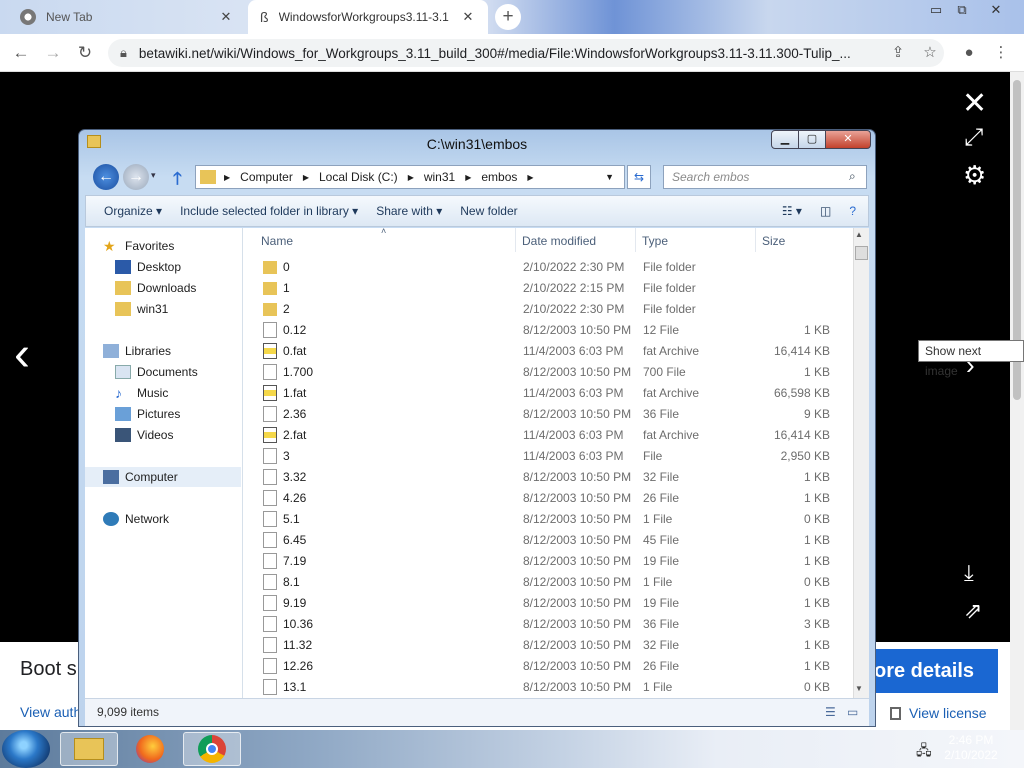 This screenshot has height=768, width=1024. What do you see at coordinates (50, 712) in the screenshot?
I see `view-author-link: View auth` at bounding box center [50, 712].